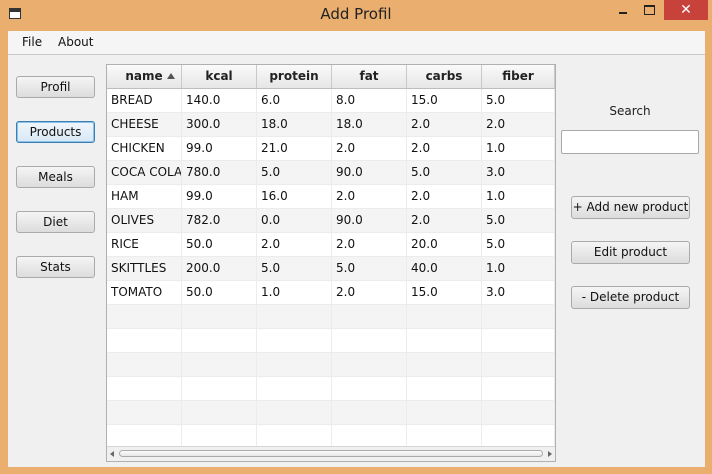 This screenshot has width=712, height=474. I want to click on profil-button: Profil, so click(55, 87).